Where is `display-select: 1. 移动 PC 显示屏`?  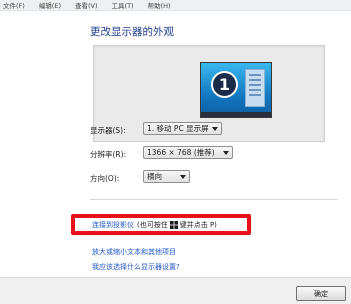 display-select: 1. 移动 PC 显示屏 is located at coordinates (182, 128).